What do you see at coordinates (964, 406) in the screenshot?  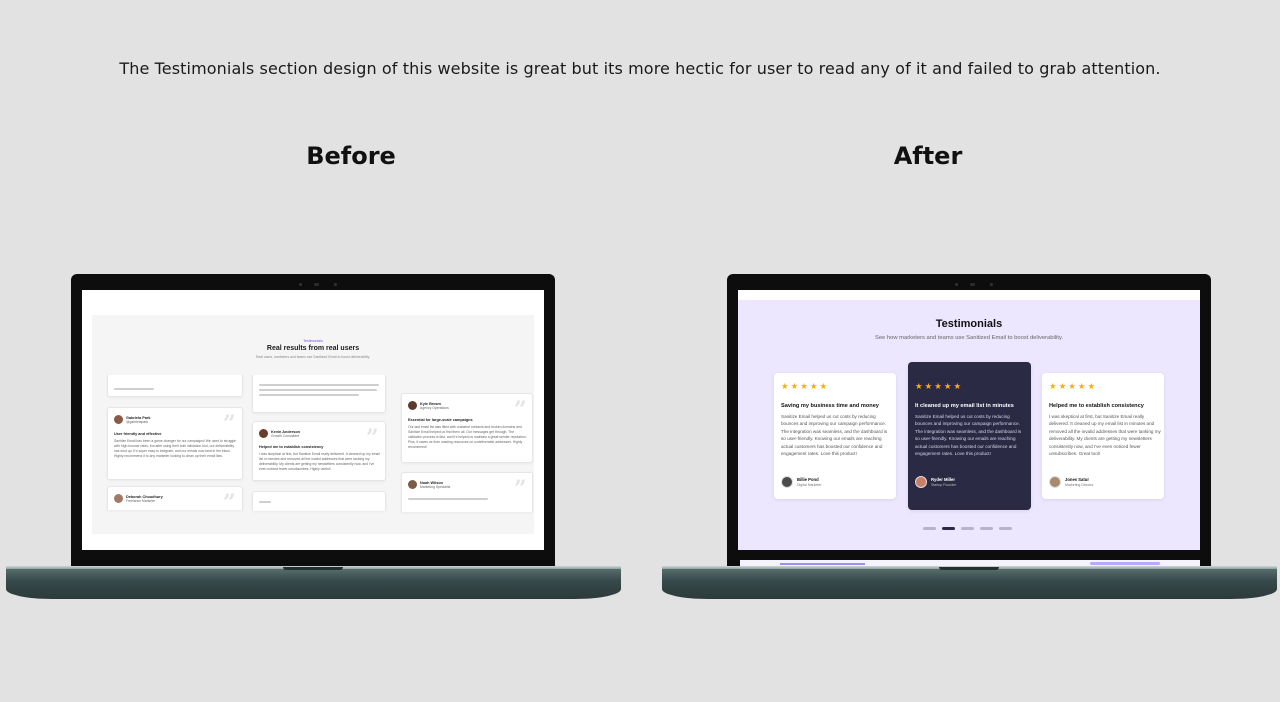 I see `after-card-title: It cleaned up my email list in minutes` at bounding box center [964, 406].